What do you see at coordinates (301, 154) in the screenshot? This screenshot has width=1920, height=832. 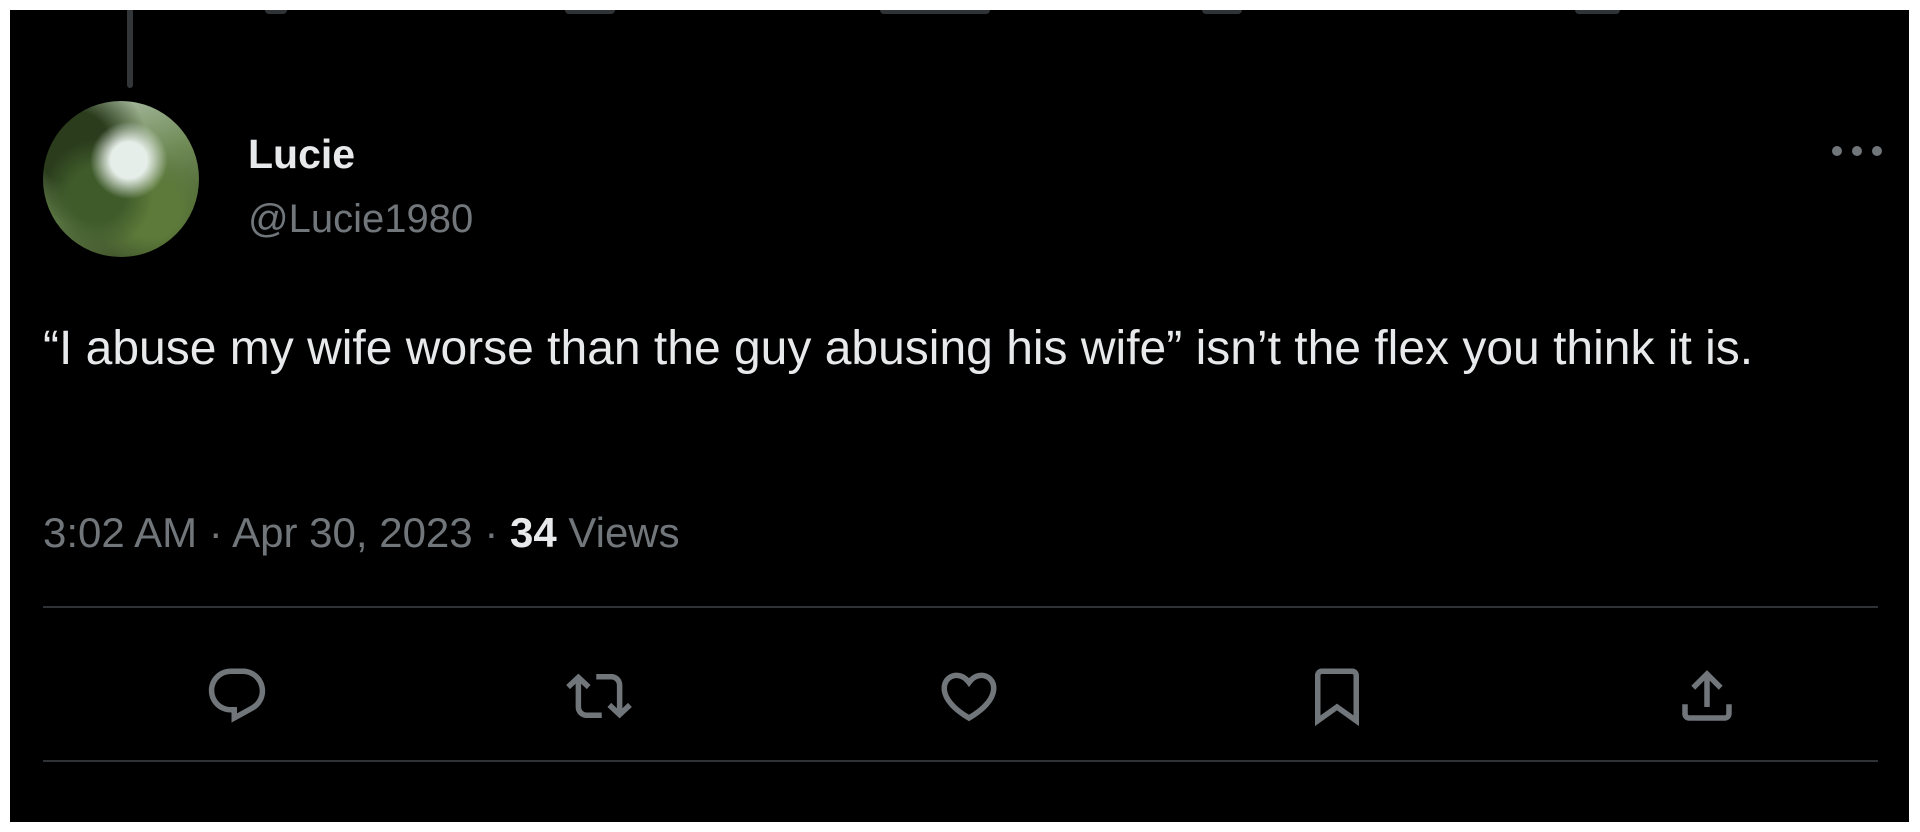 I see `display-name: Lucie` at bounding box center [301, 154].